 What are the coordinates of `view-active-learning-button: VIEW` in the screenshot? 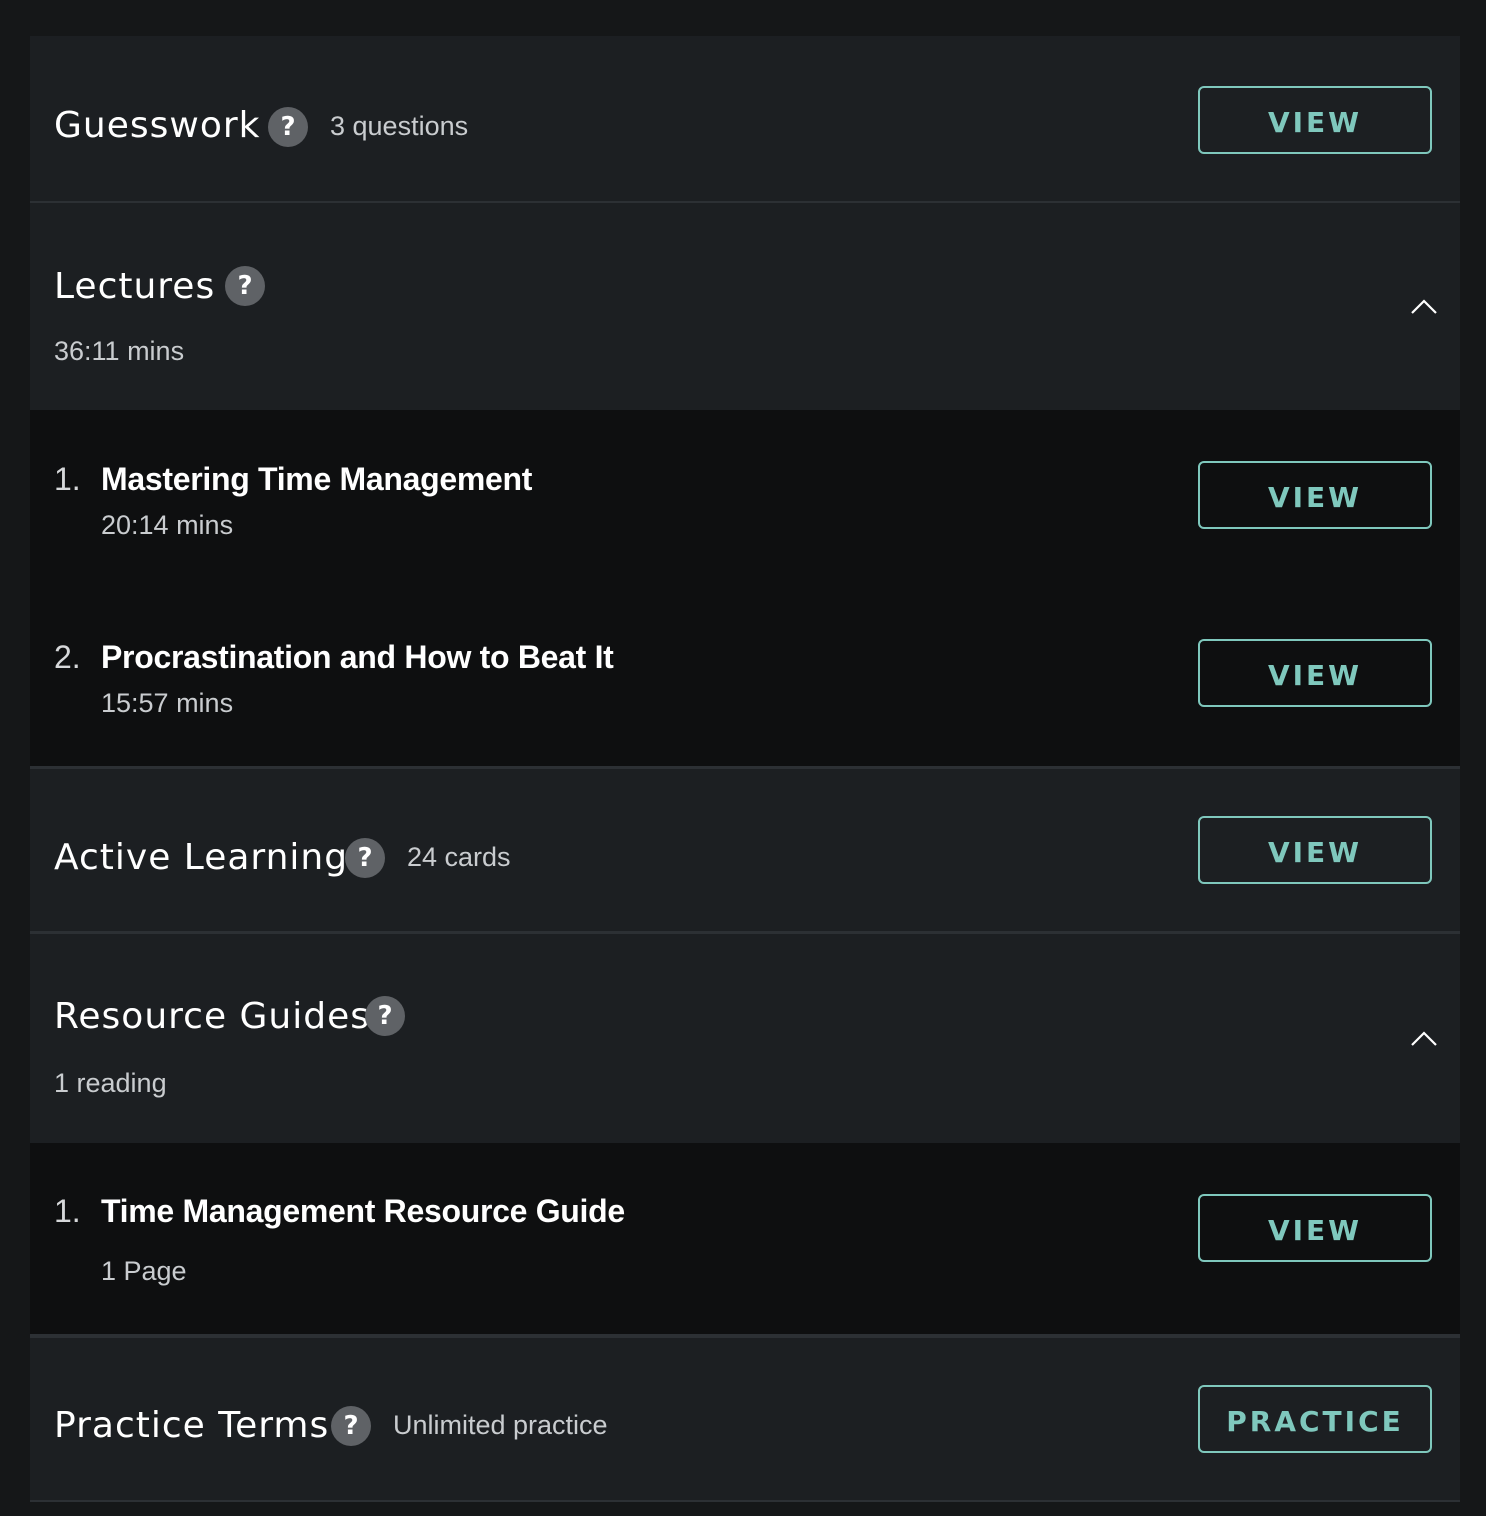 It's located at (1315, 850).